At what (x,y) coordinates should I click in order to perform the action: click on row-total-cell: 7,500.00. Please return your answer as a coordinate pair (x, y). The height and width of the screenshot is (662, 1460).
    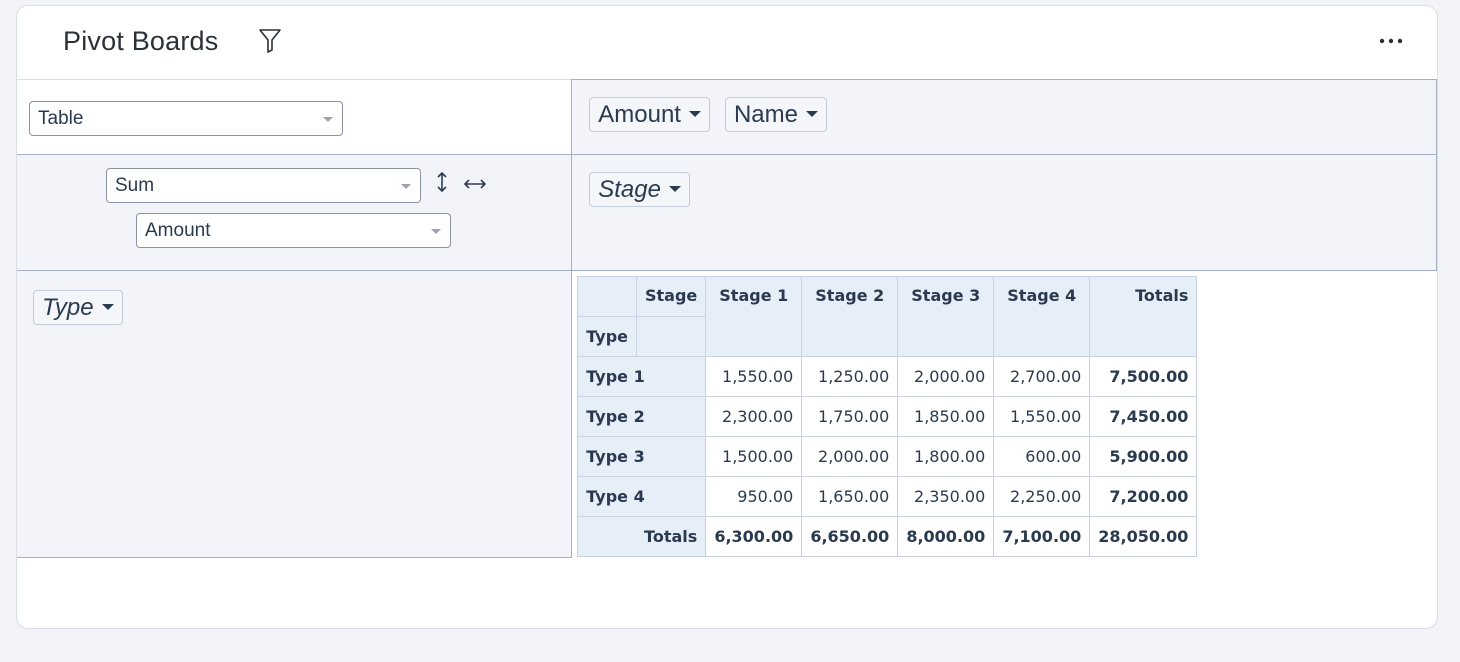
    Looking at the image, I should click on (1143, 376).